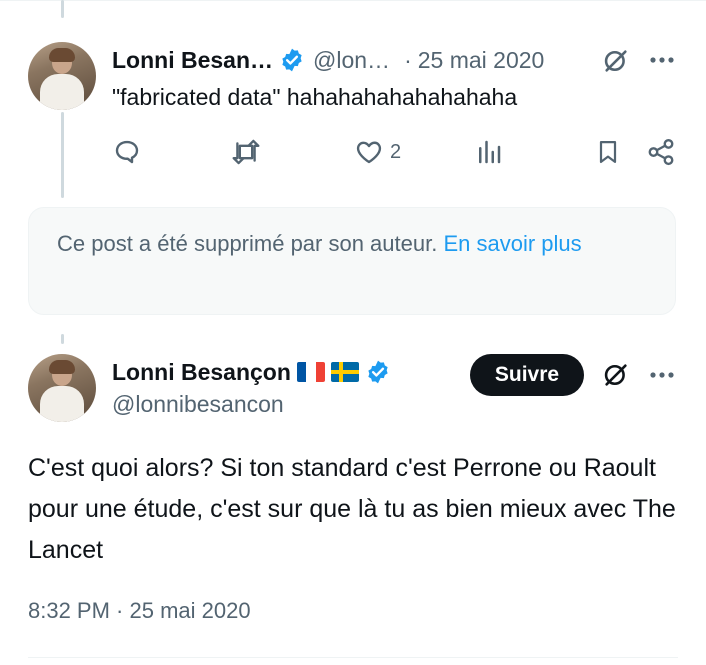 Image resolution: width=706 pixels, height=665 pixels. What do you see at coordinates (62, 9) in the screenshot?
I see `thread-connector-top` at bounding box center [62, 9].